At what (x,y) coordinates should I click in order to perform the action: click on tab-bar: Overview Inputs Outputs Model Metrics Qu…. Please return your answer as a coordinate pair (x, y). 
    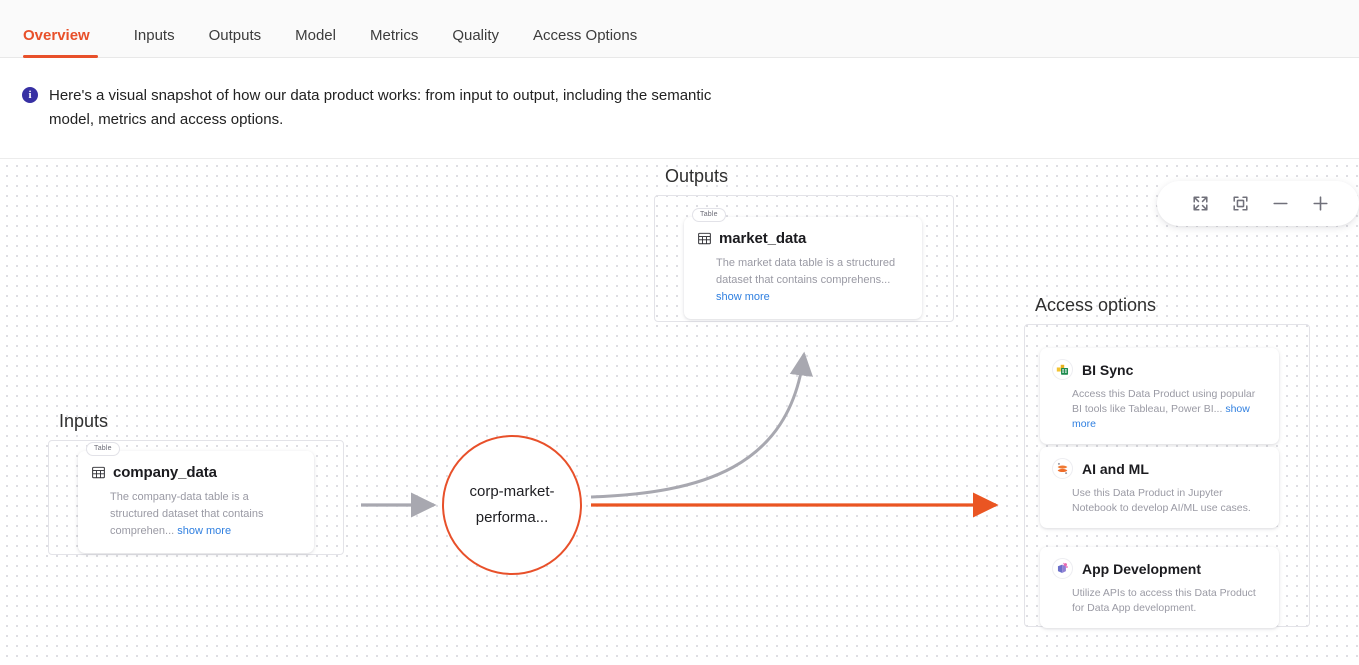
    Looking at the image, I should click on (679, 29).